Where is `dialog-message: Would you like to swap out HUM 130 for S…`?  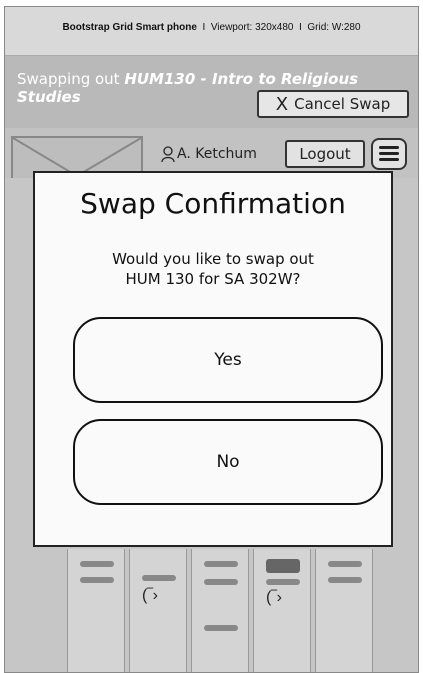 dialog-message: Would you like to swap out HUM 130 for S… is located at coordinates (213, 269).